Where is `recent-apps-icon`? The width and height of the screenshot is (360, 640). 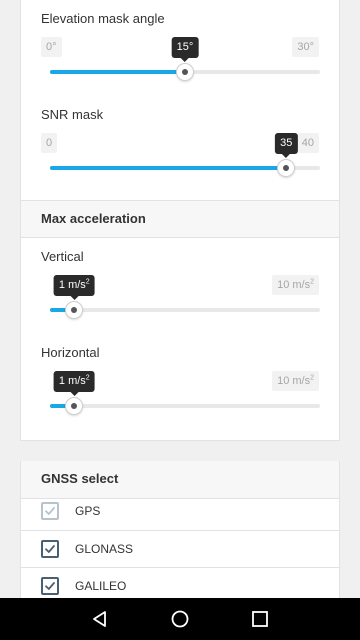
recent-apps-icon is located at coordinates (260, 619).